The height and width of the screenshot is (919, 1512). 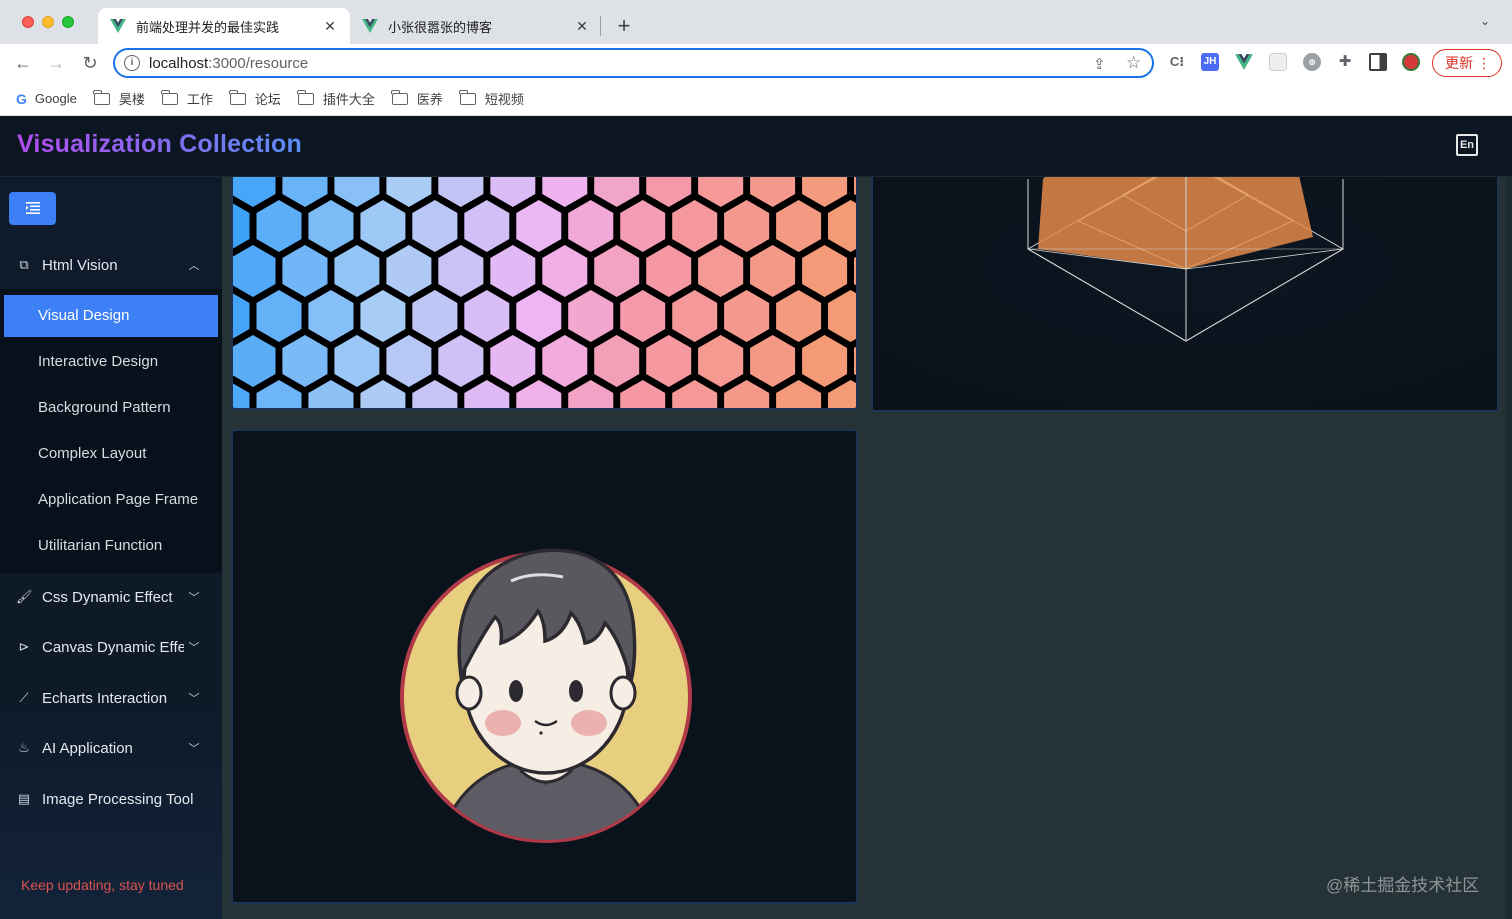 What do you see at coordinates (208, 27) in the screenshot?
I see `tab-title: 前端处理并发的最佳实践` at bounding box center [208, 27].